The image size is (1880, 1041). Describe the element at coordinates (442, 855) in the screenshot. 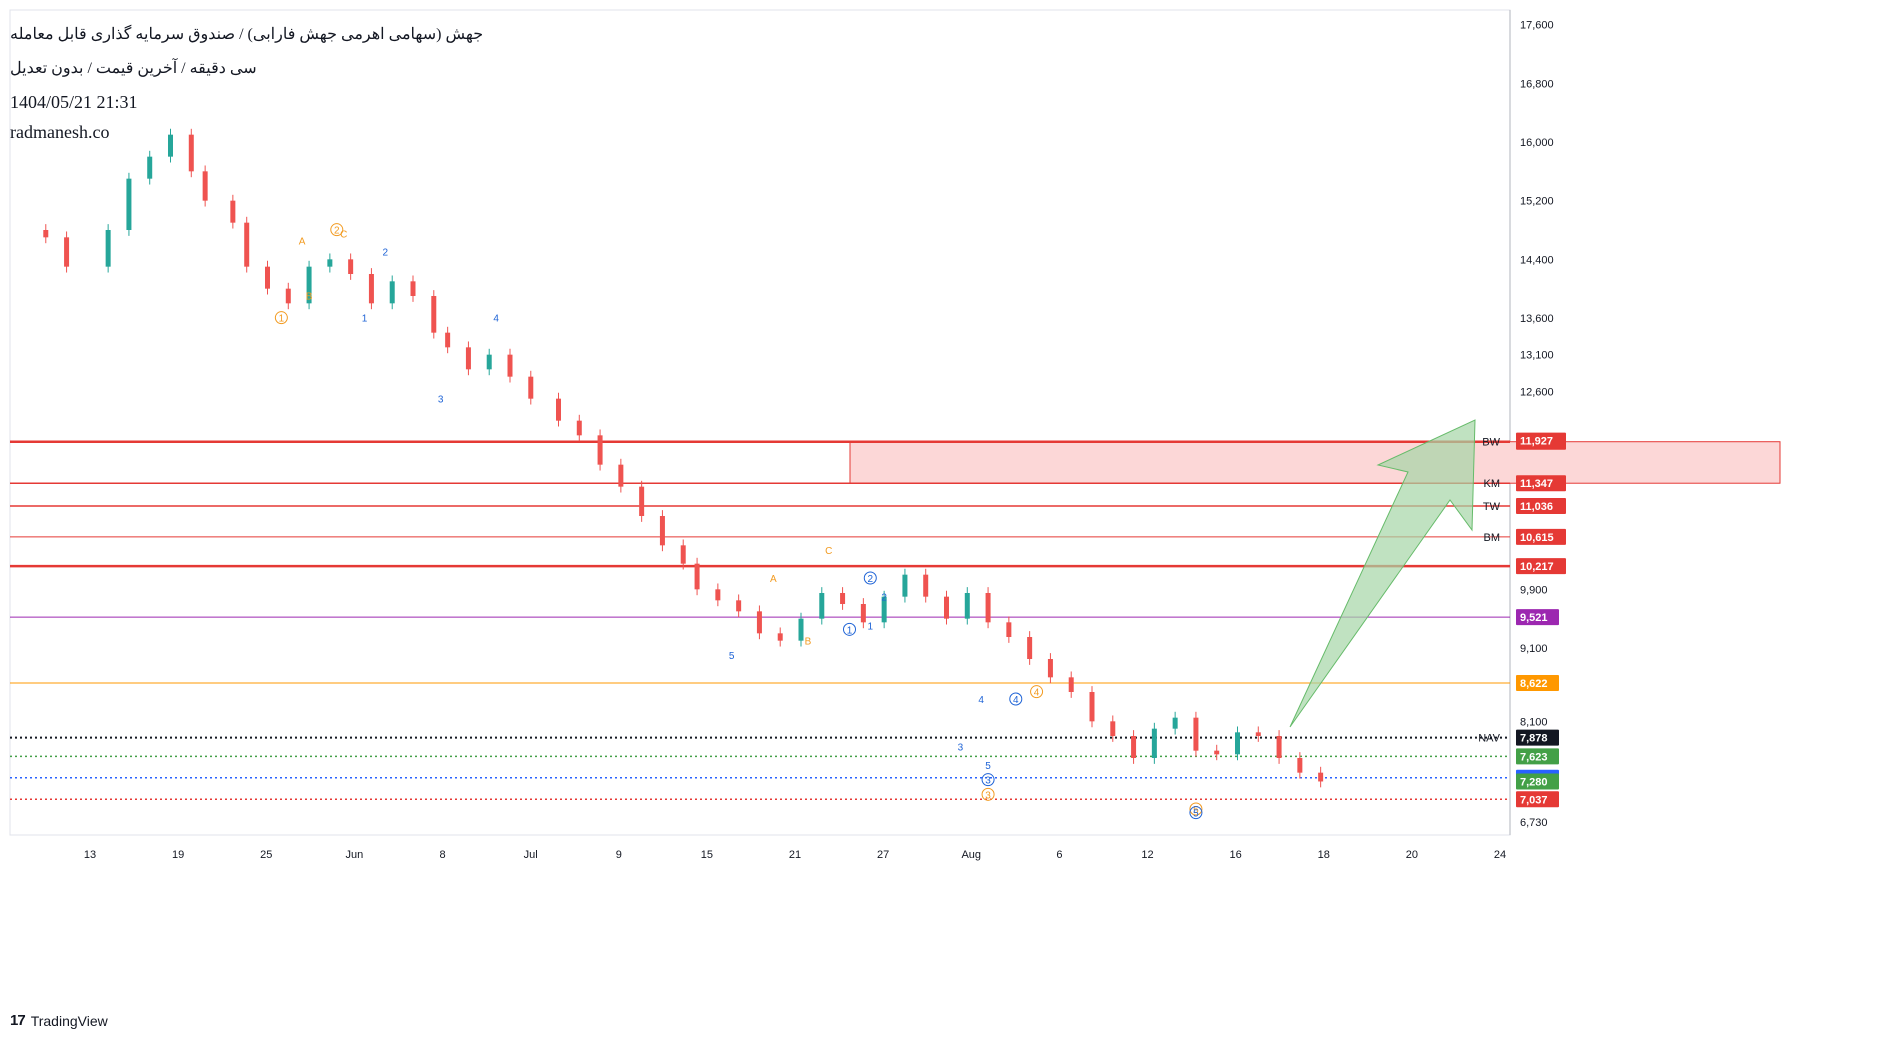

I see `x-tick-4: 8` at that location.